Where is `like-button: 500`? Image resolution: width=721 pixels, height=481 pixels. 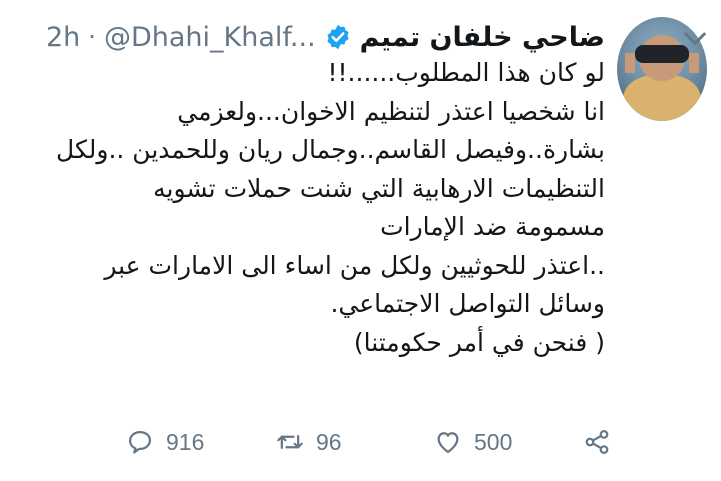
like-button: 500 is located at coordinates (473, 442).